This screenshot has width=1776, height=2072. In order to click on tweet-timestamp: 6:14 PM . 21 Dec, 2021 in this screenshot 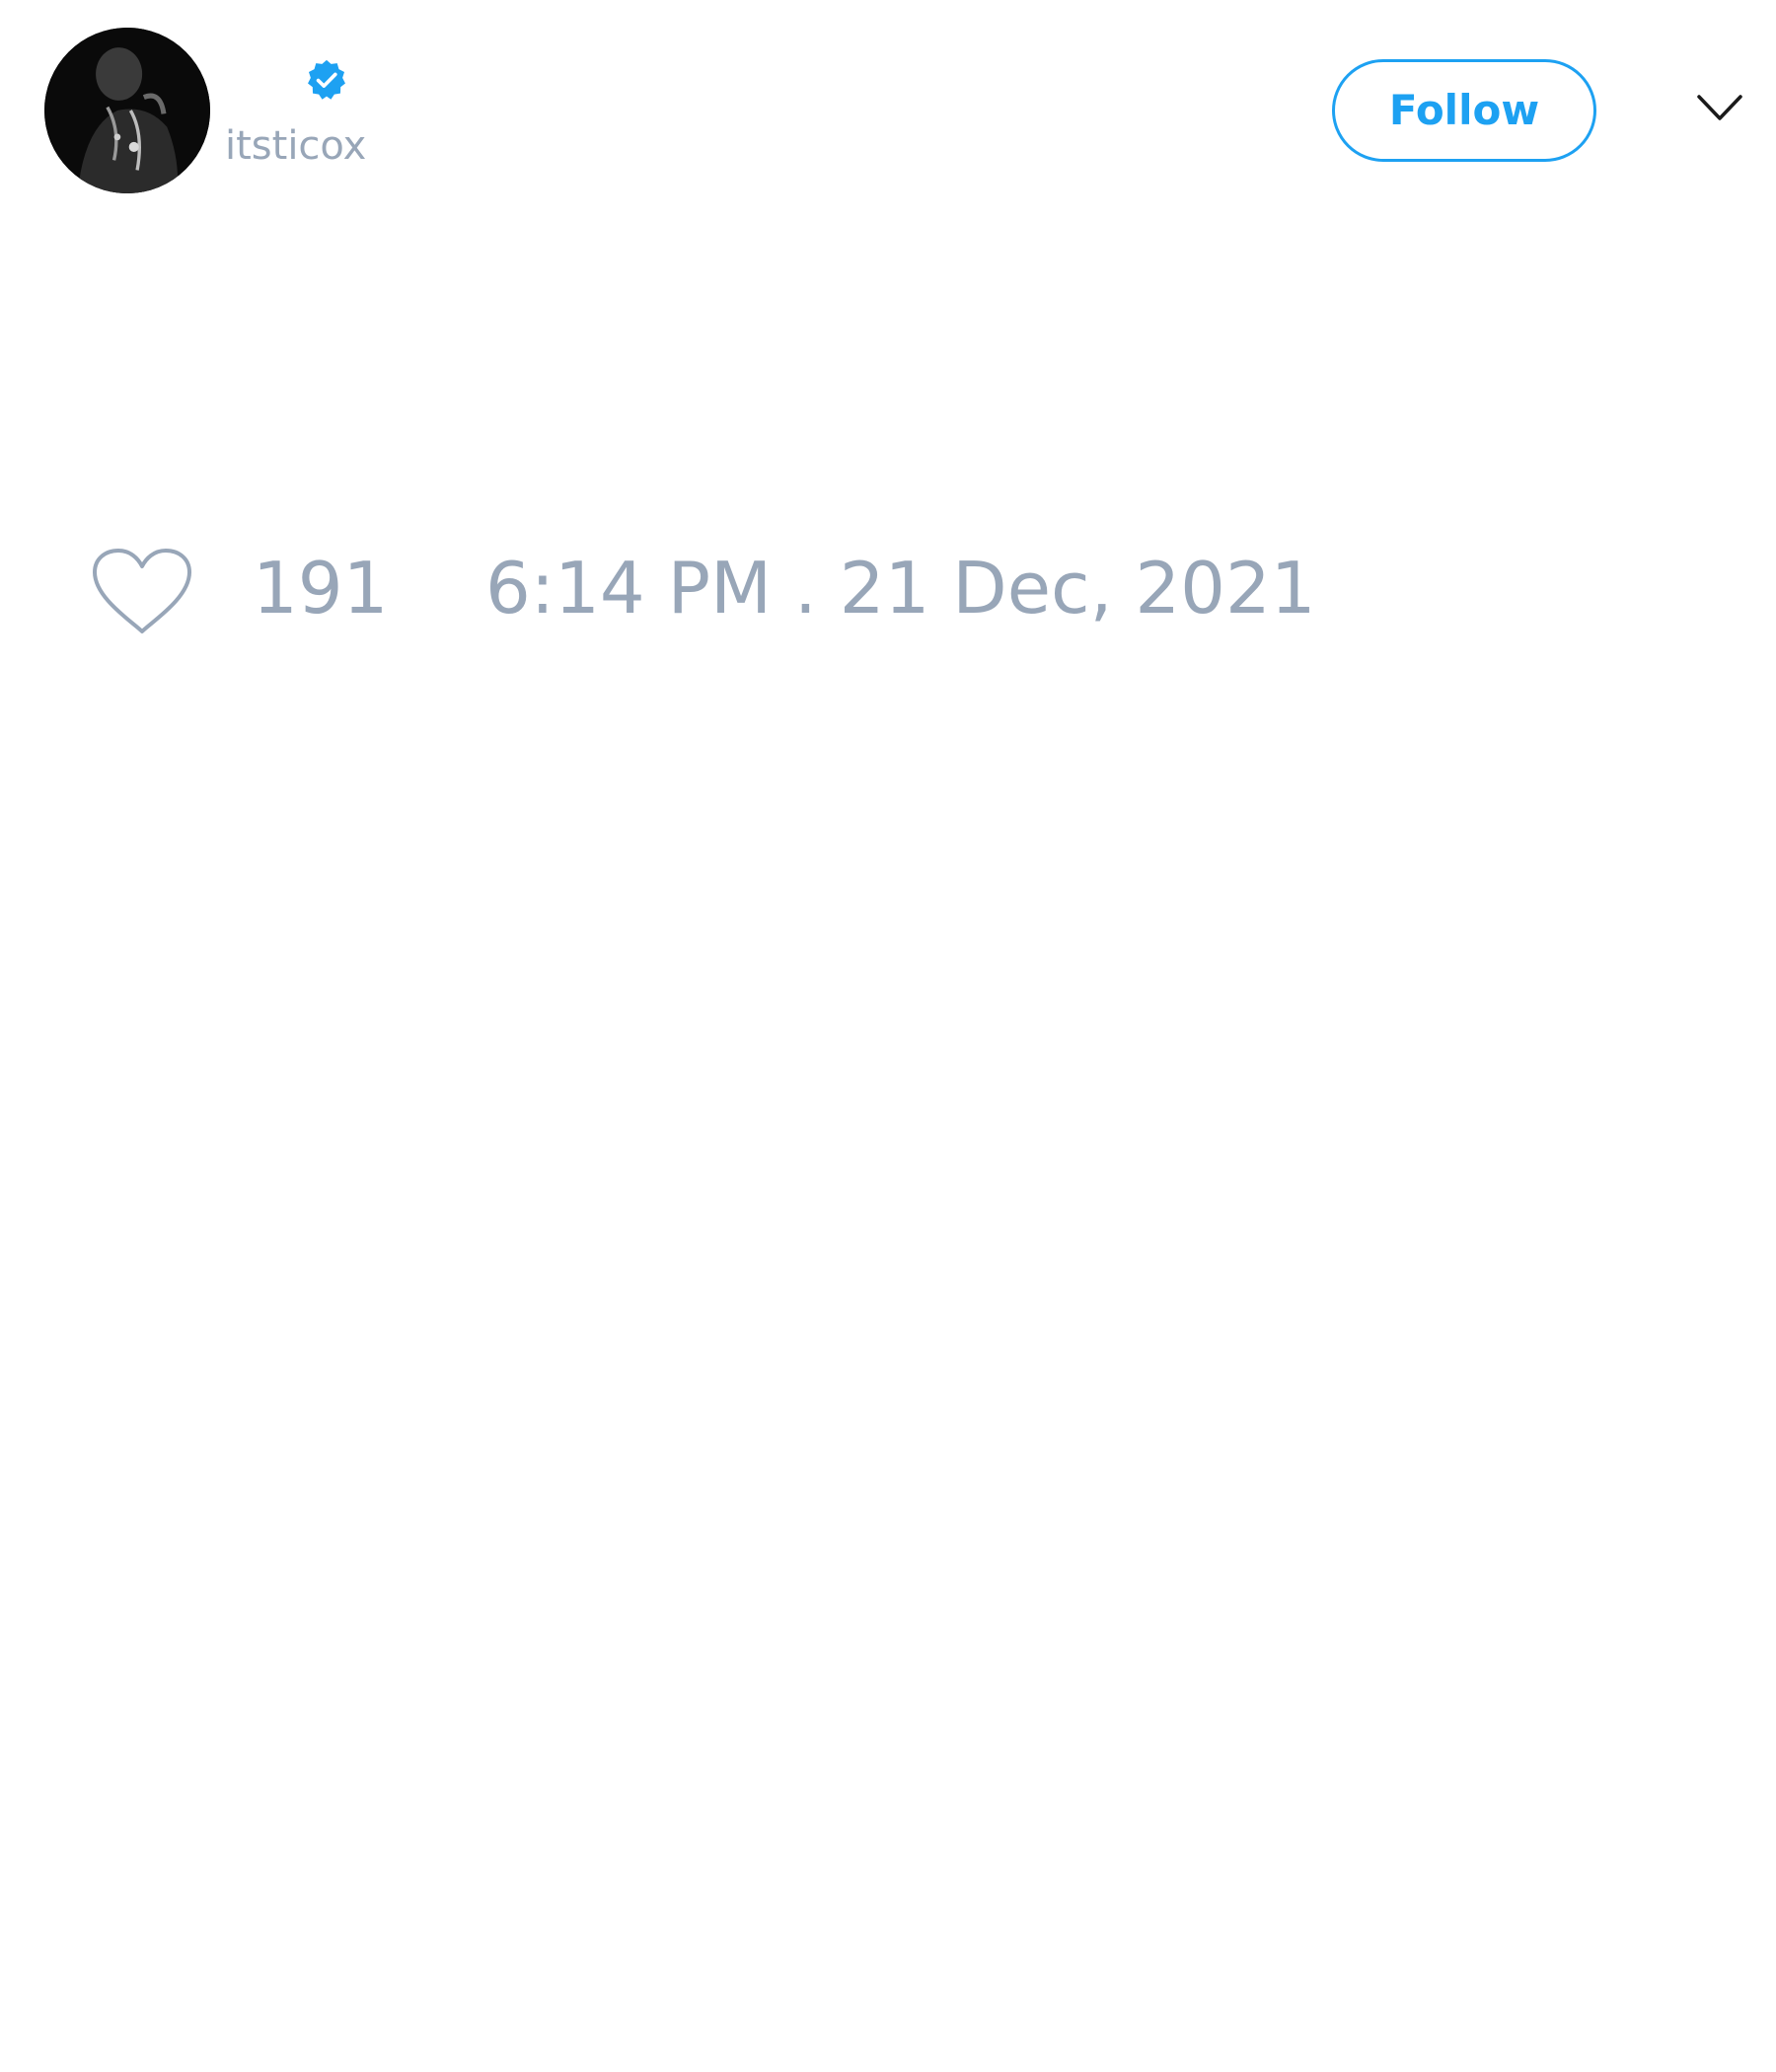, I will do `click(901, 588)`.